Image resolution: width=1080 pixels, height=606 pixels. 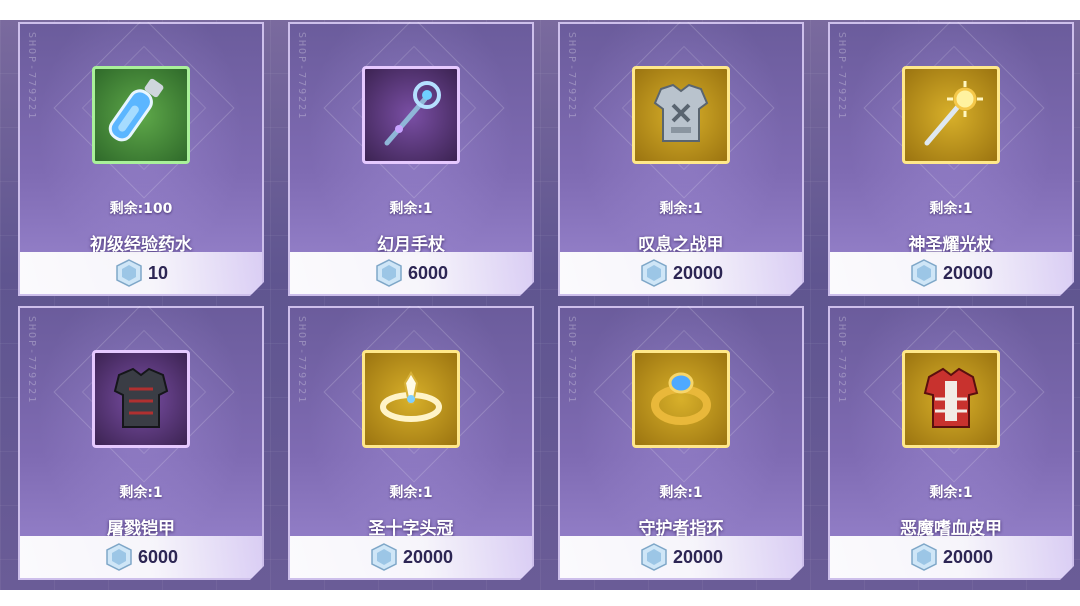 I want to click on dark-armor-icon, so click(x=141, y=399).